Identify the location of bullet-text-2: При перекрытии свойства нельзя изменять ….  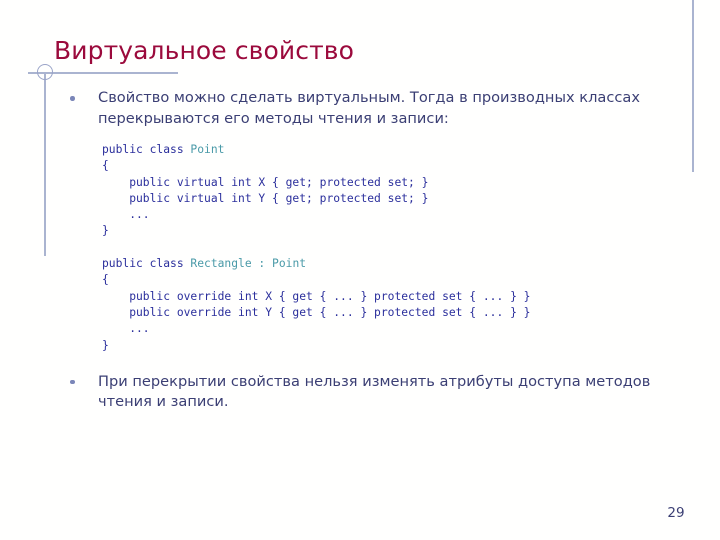
(374, 391).